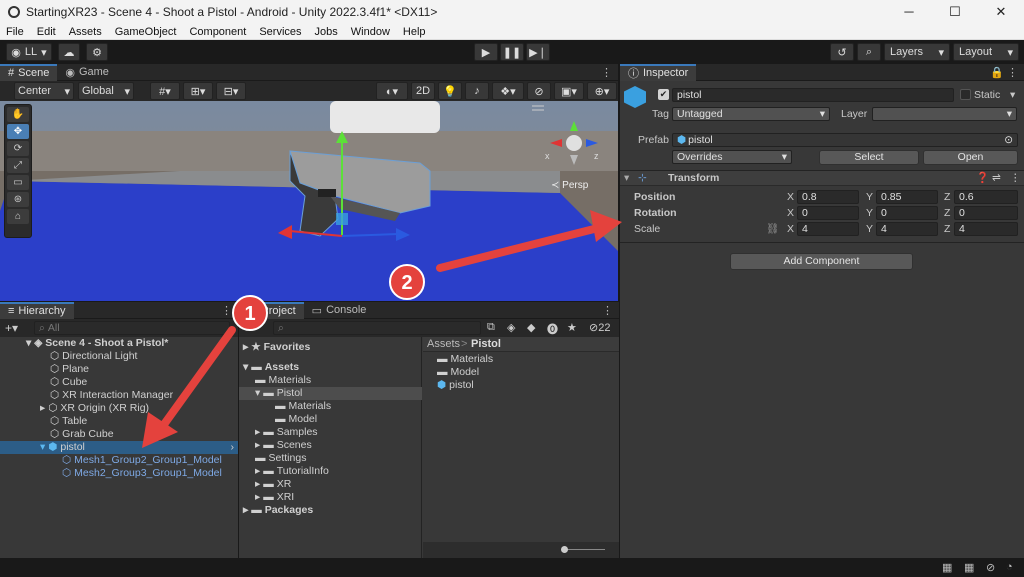 The image size is (1024, 577). What do you see at coordinates (552, 329) in the screenshot?
I see `warning-icon: ⓿` at bounding box center [552, 329].